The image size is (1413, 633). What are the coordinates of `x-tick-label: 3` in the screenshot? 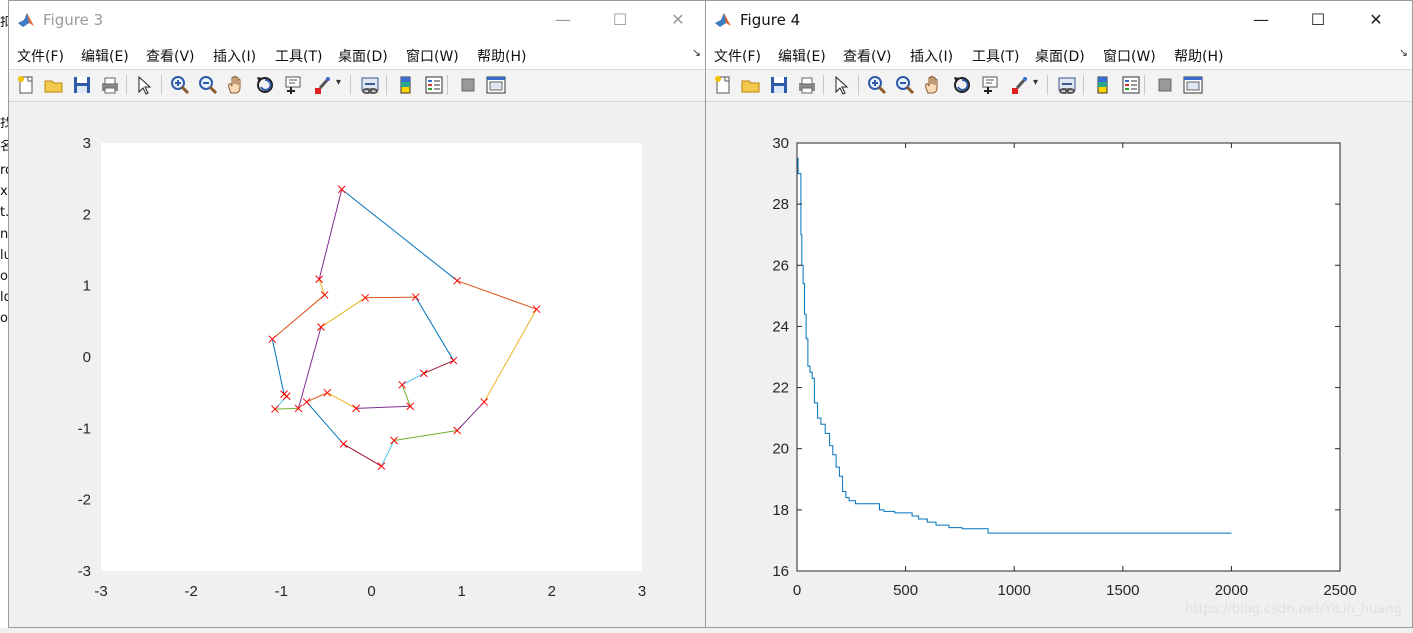 It's located at (642, 591).